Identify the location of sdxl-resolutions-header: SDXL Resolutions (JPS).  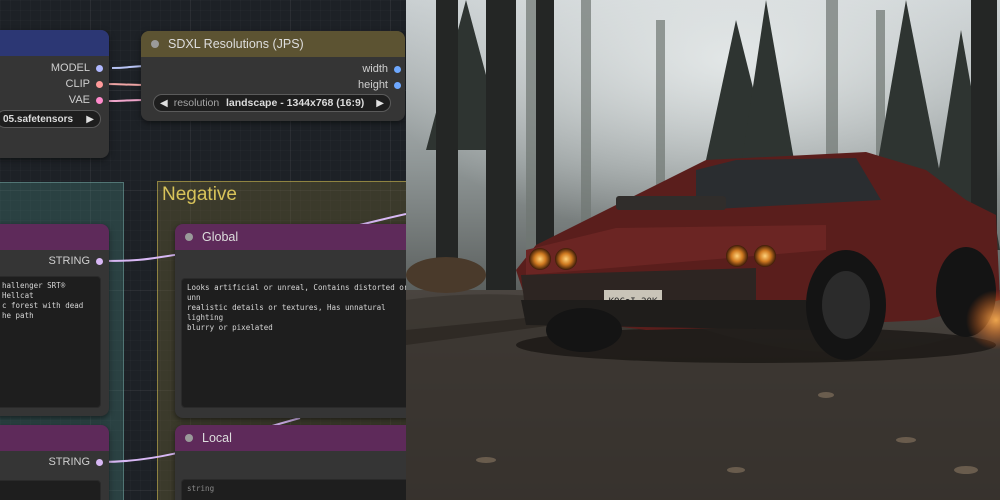
(273, 44).